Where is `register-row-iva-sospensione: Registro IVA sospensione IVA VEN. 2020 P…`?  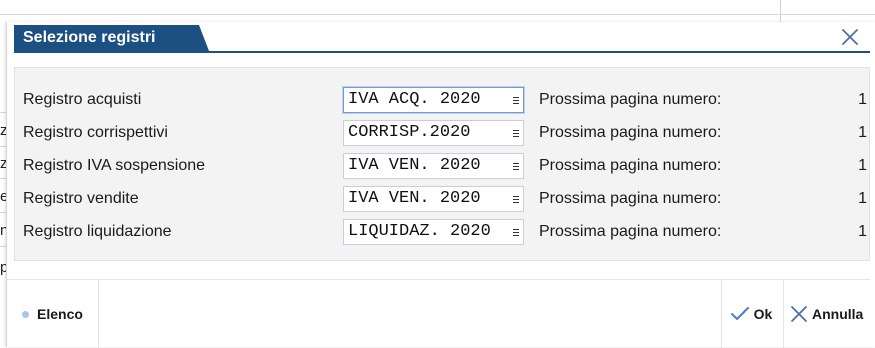 register-row-iva-sospensione: Registro IVA sospensione IVA VEN. 2020 P… is located at coordinates (443, 166).